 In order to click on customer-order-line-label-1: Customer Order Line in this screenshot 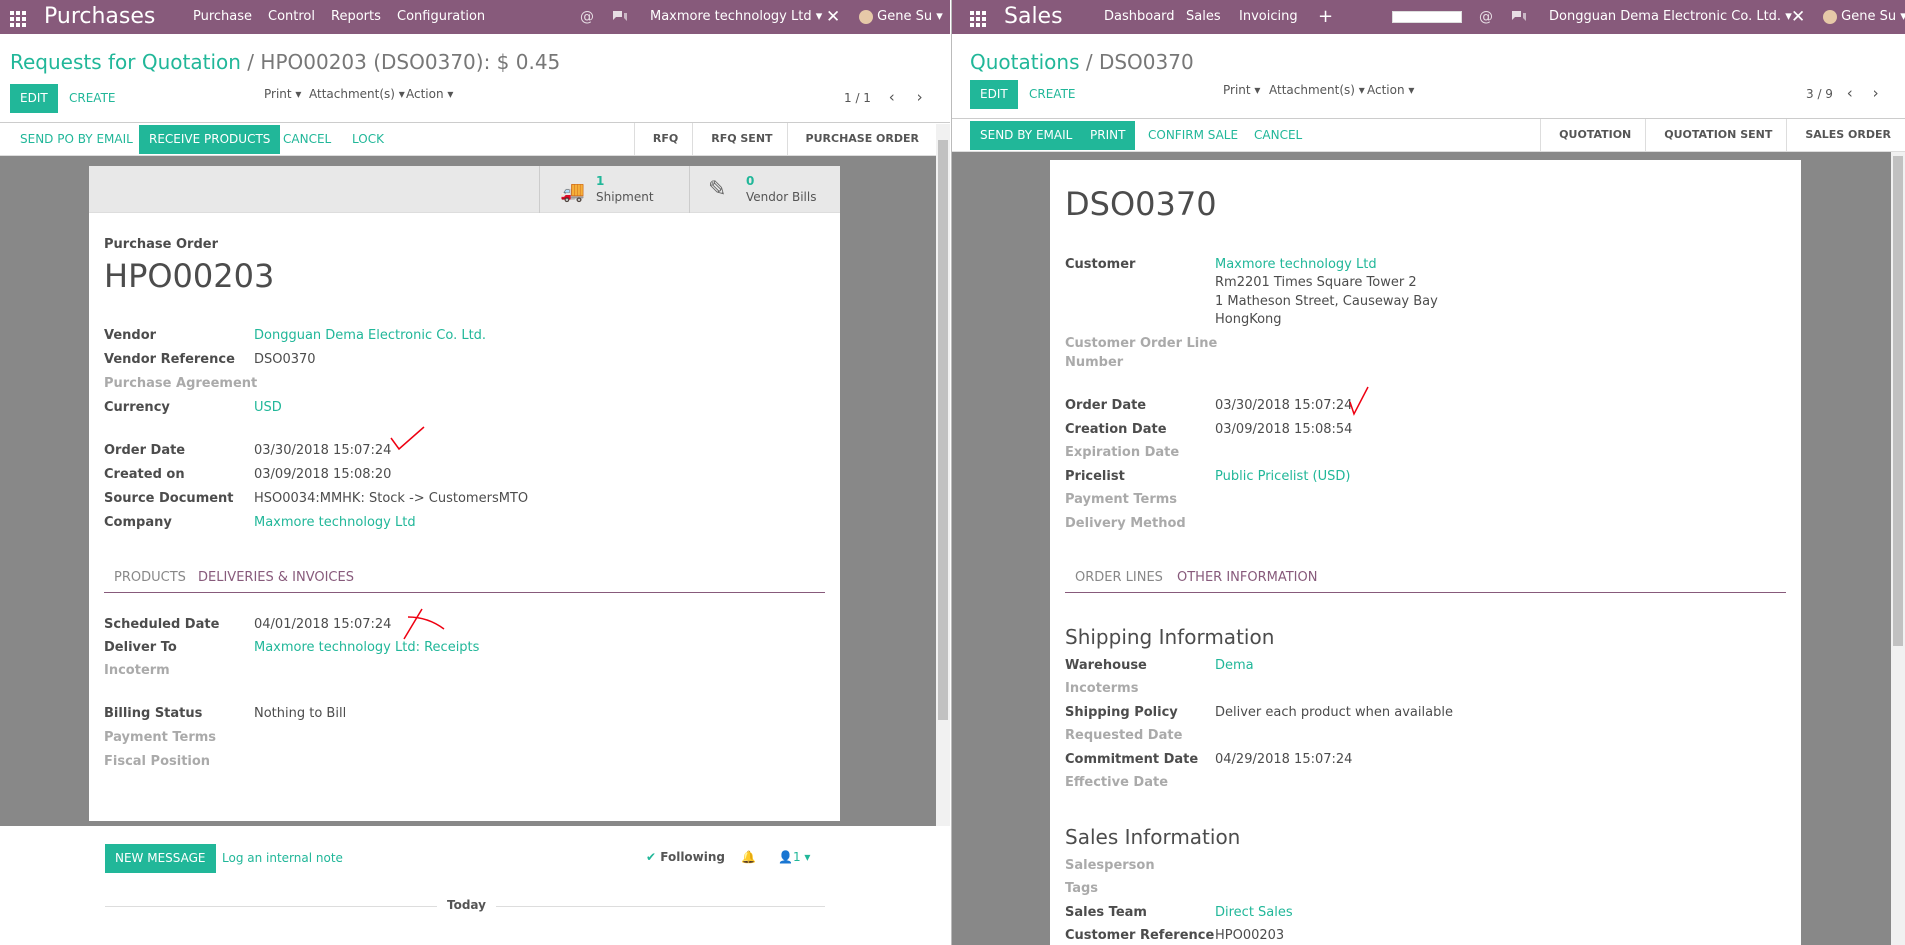, I will do `click(1141, 343)`.